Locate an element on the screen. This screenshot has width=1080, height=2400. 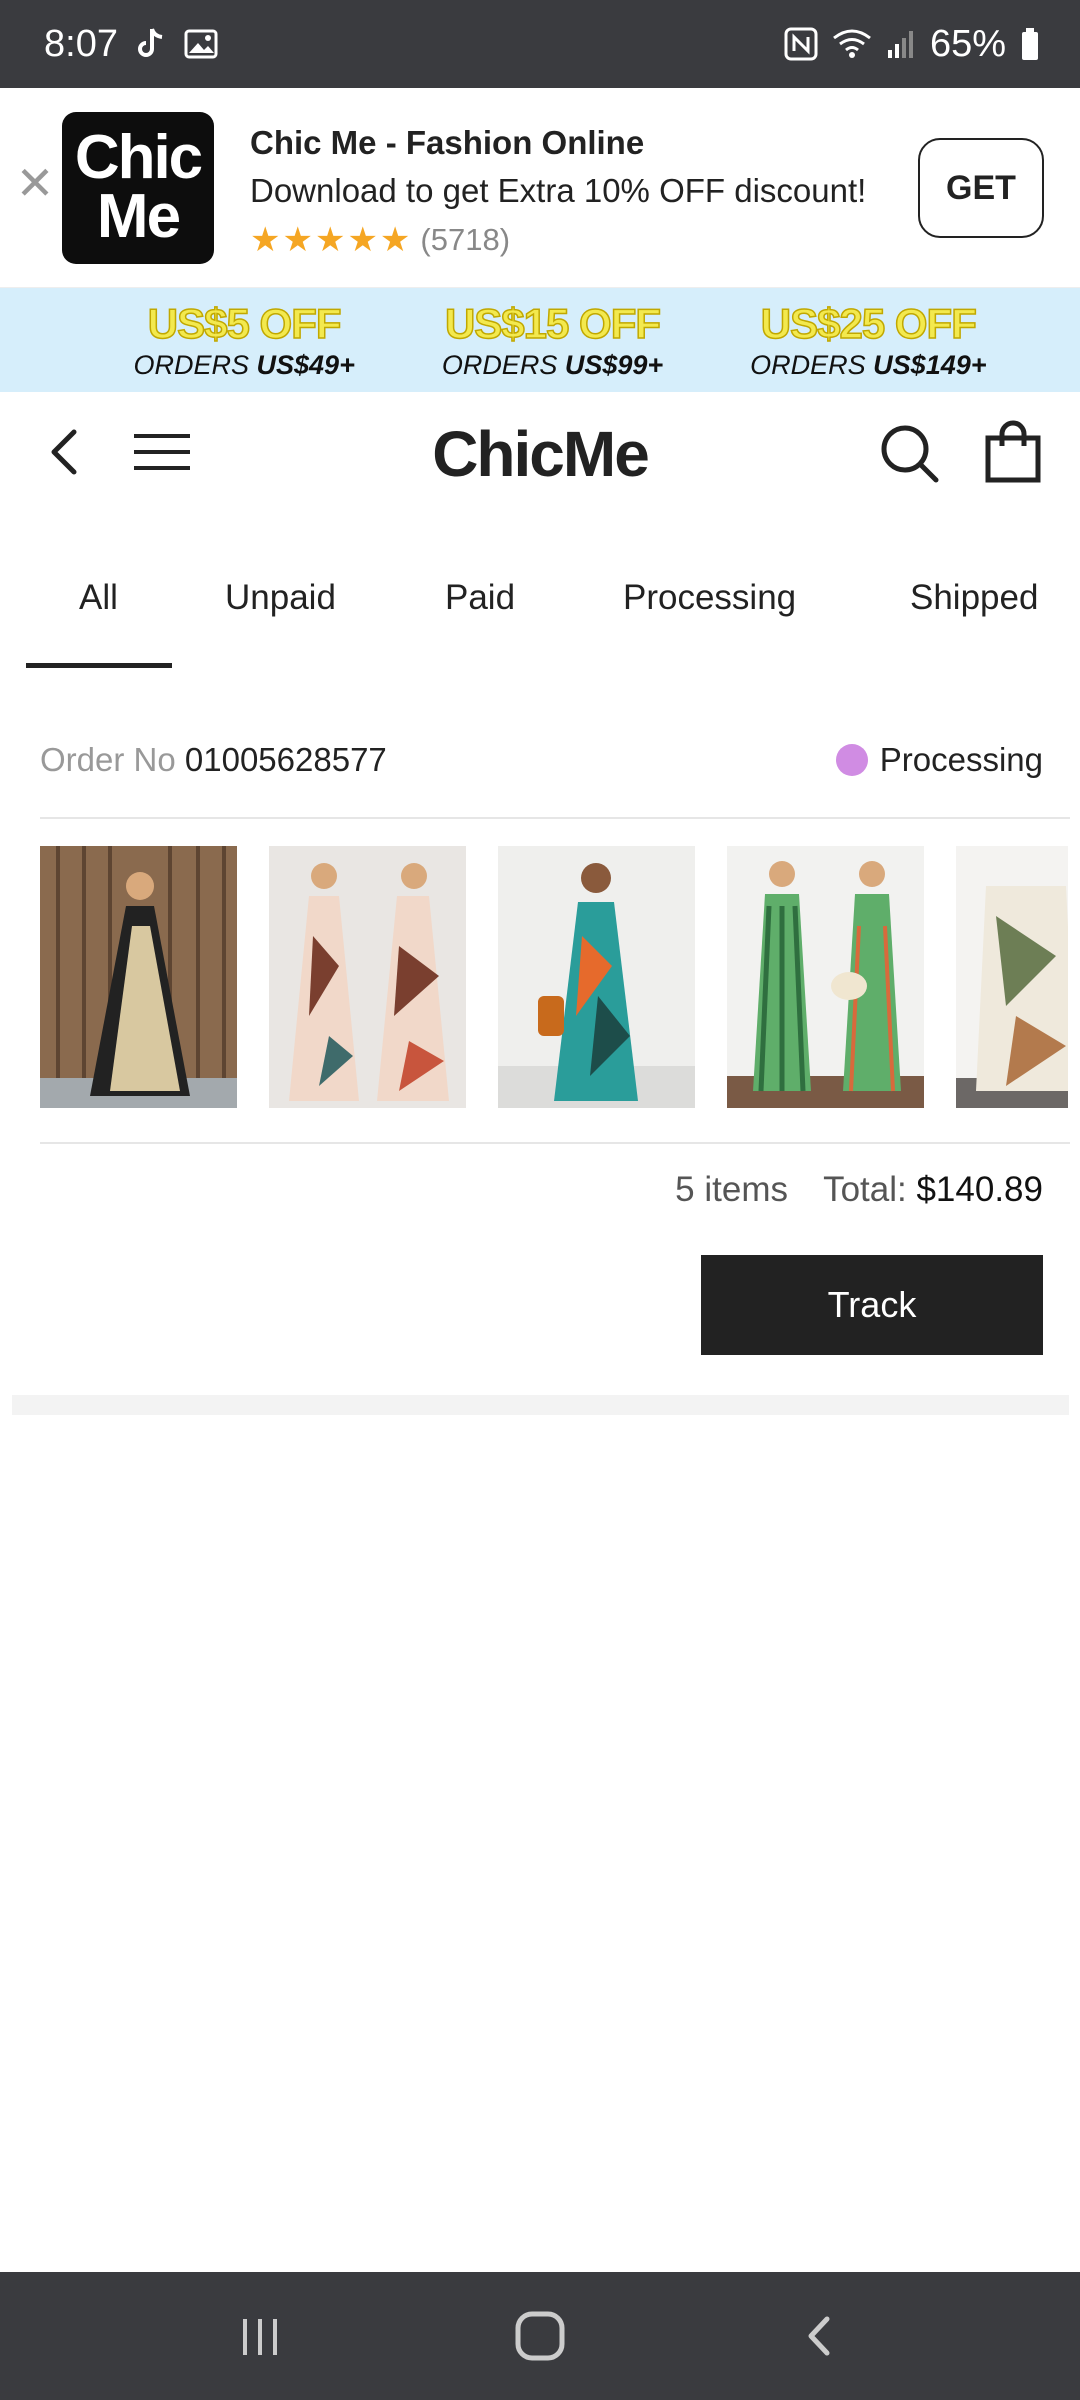
tab-all: All is located at coordinates (98, 598).